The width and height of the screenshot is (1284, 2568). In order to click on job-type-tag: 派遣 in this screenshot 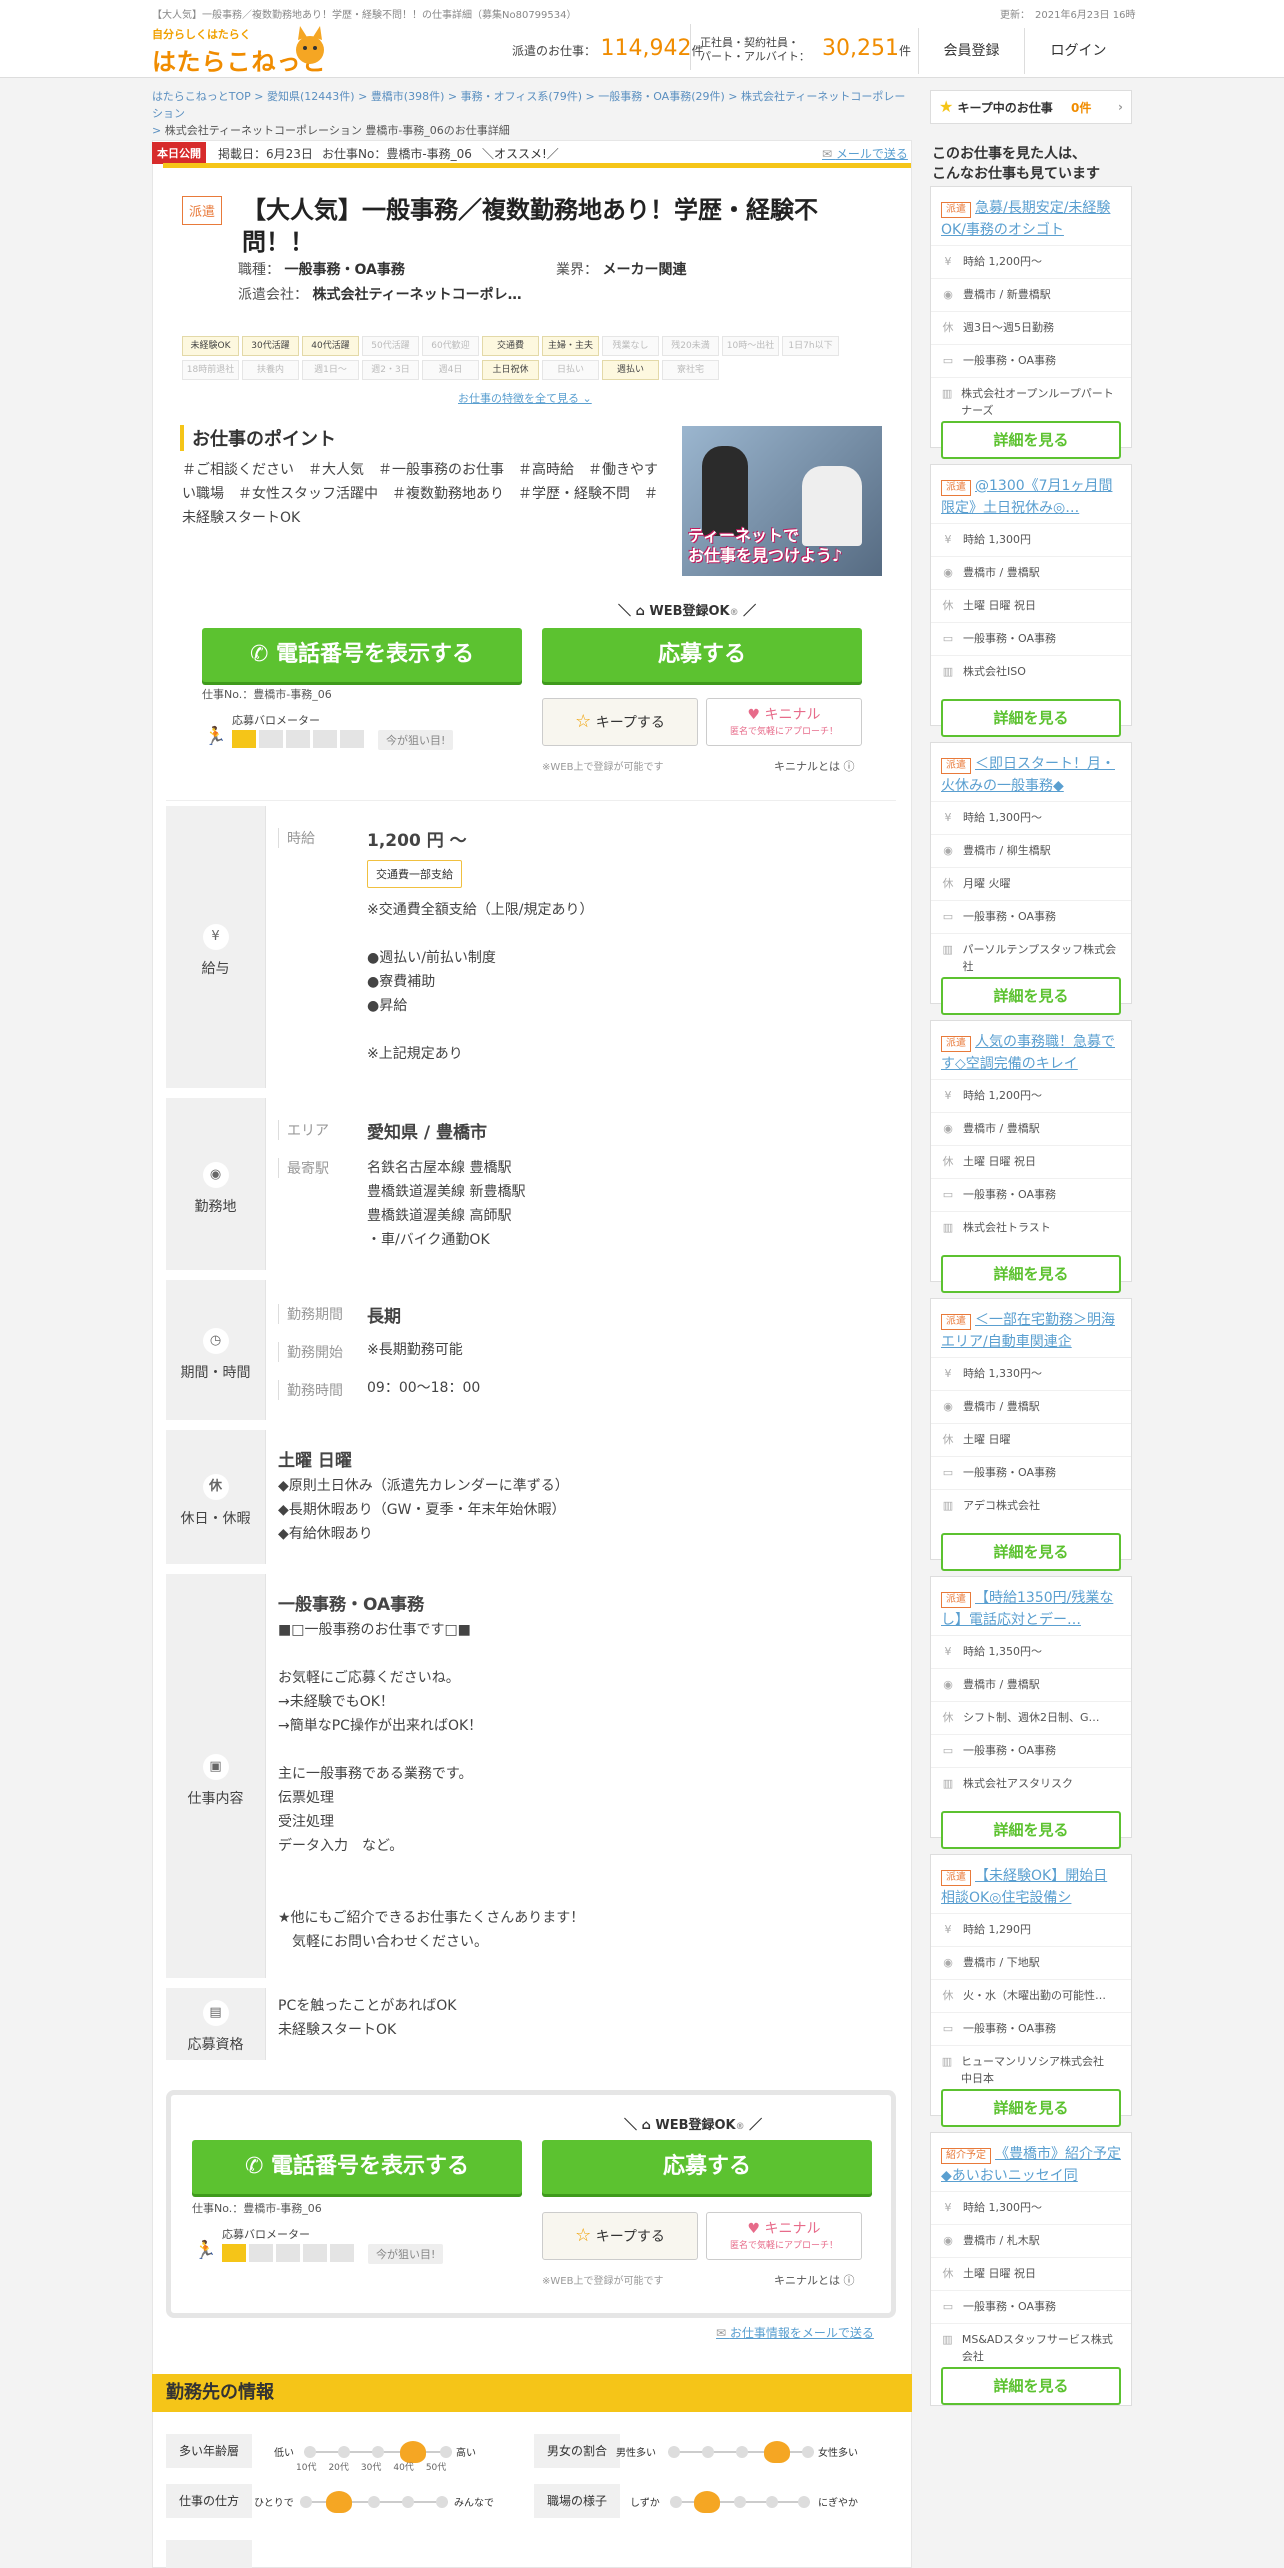, I will do `click(956, 488)`.